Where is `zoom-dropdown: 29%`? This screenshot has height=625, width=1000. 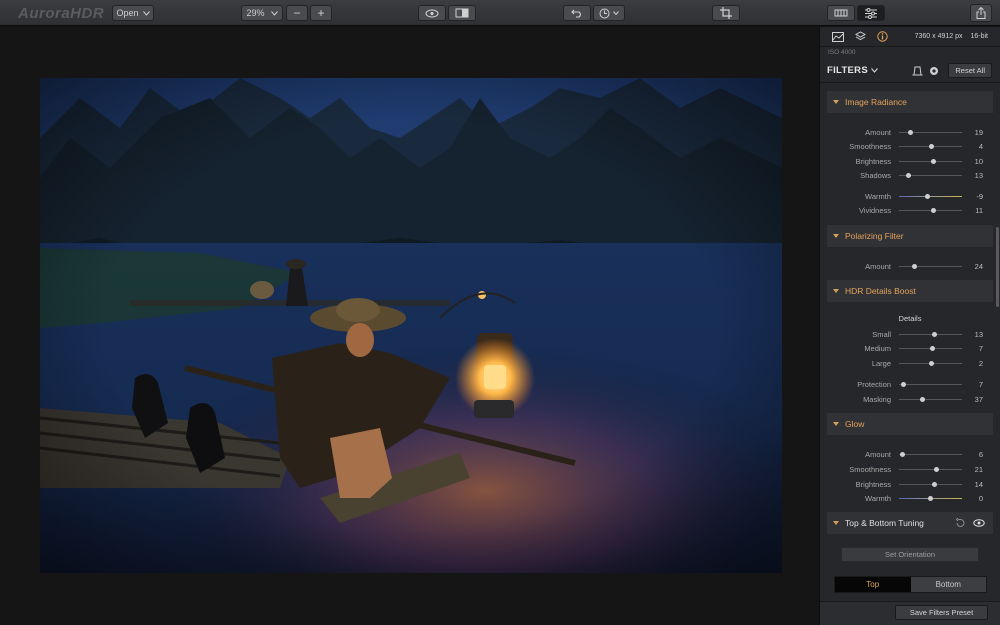
zoom-dropdown: 29% is located at coordinates (262, 13).